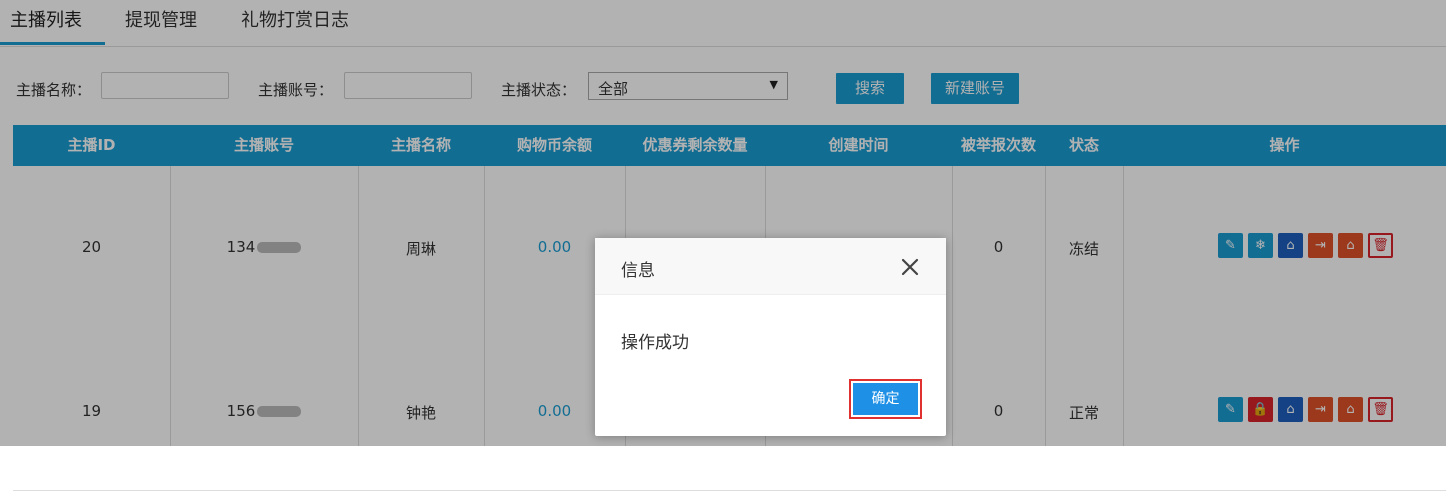  I want to click on dialog-header: 信息, so click(770, 266).